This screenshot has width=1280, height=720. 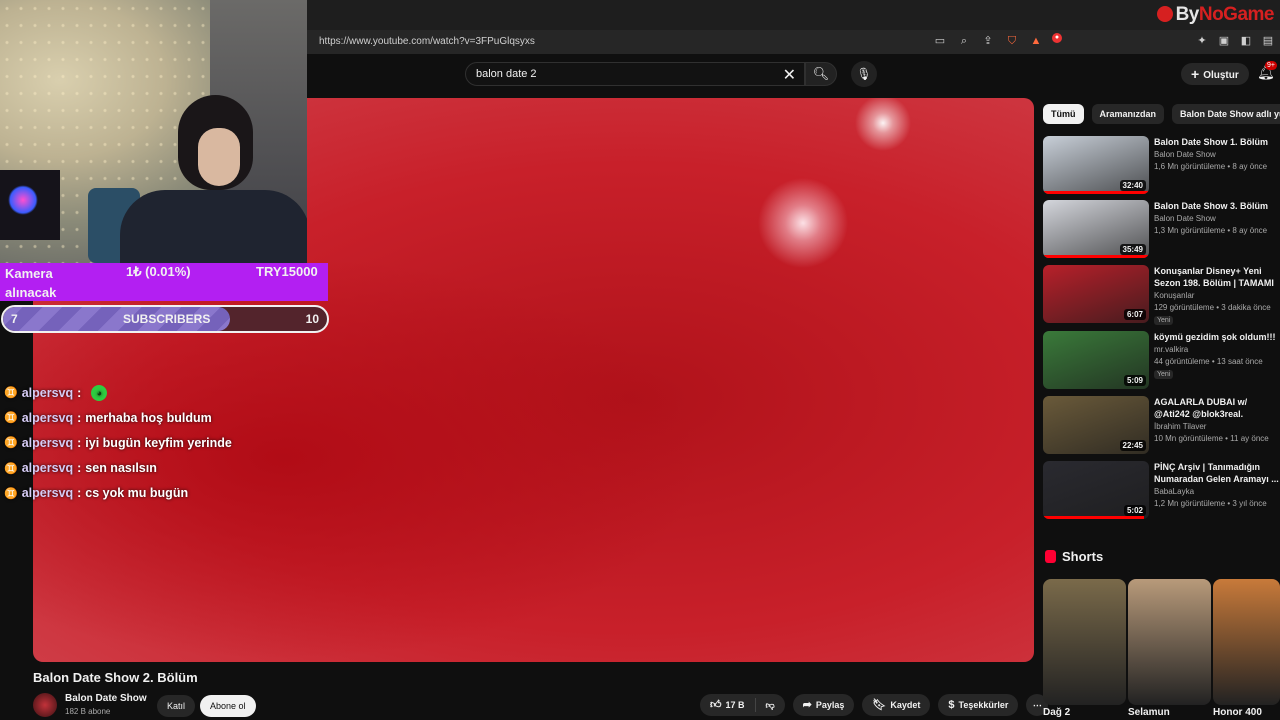 What do you see at coordinates (1036, 41) in the screenshot?
I see `brave-rewards-icon: ▲` at bounding box center [1036, 41].